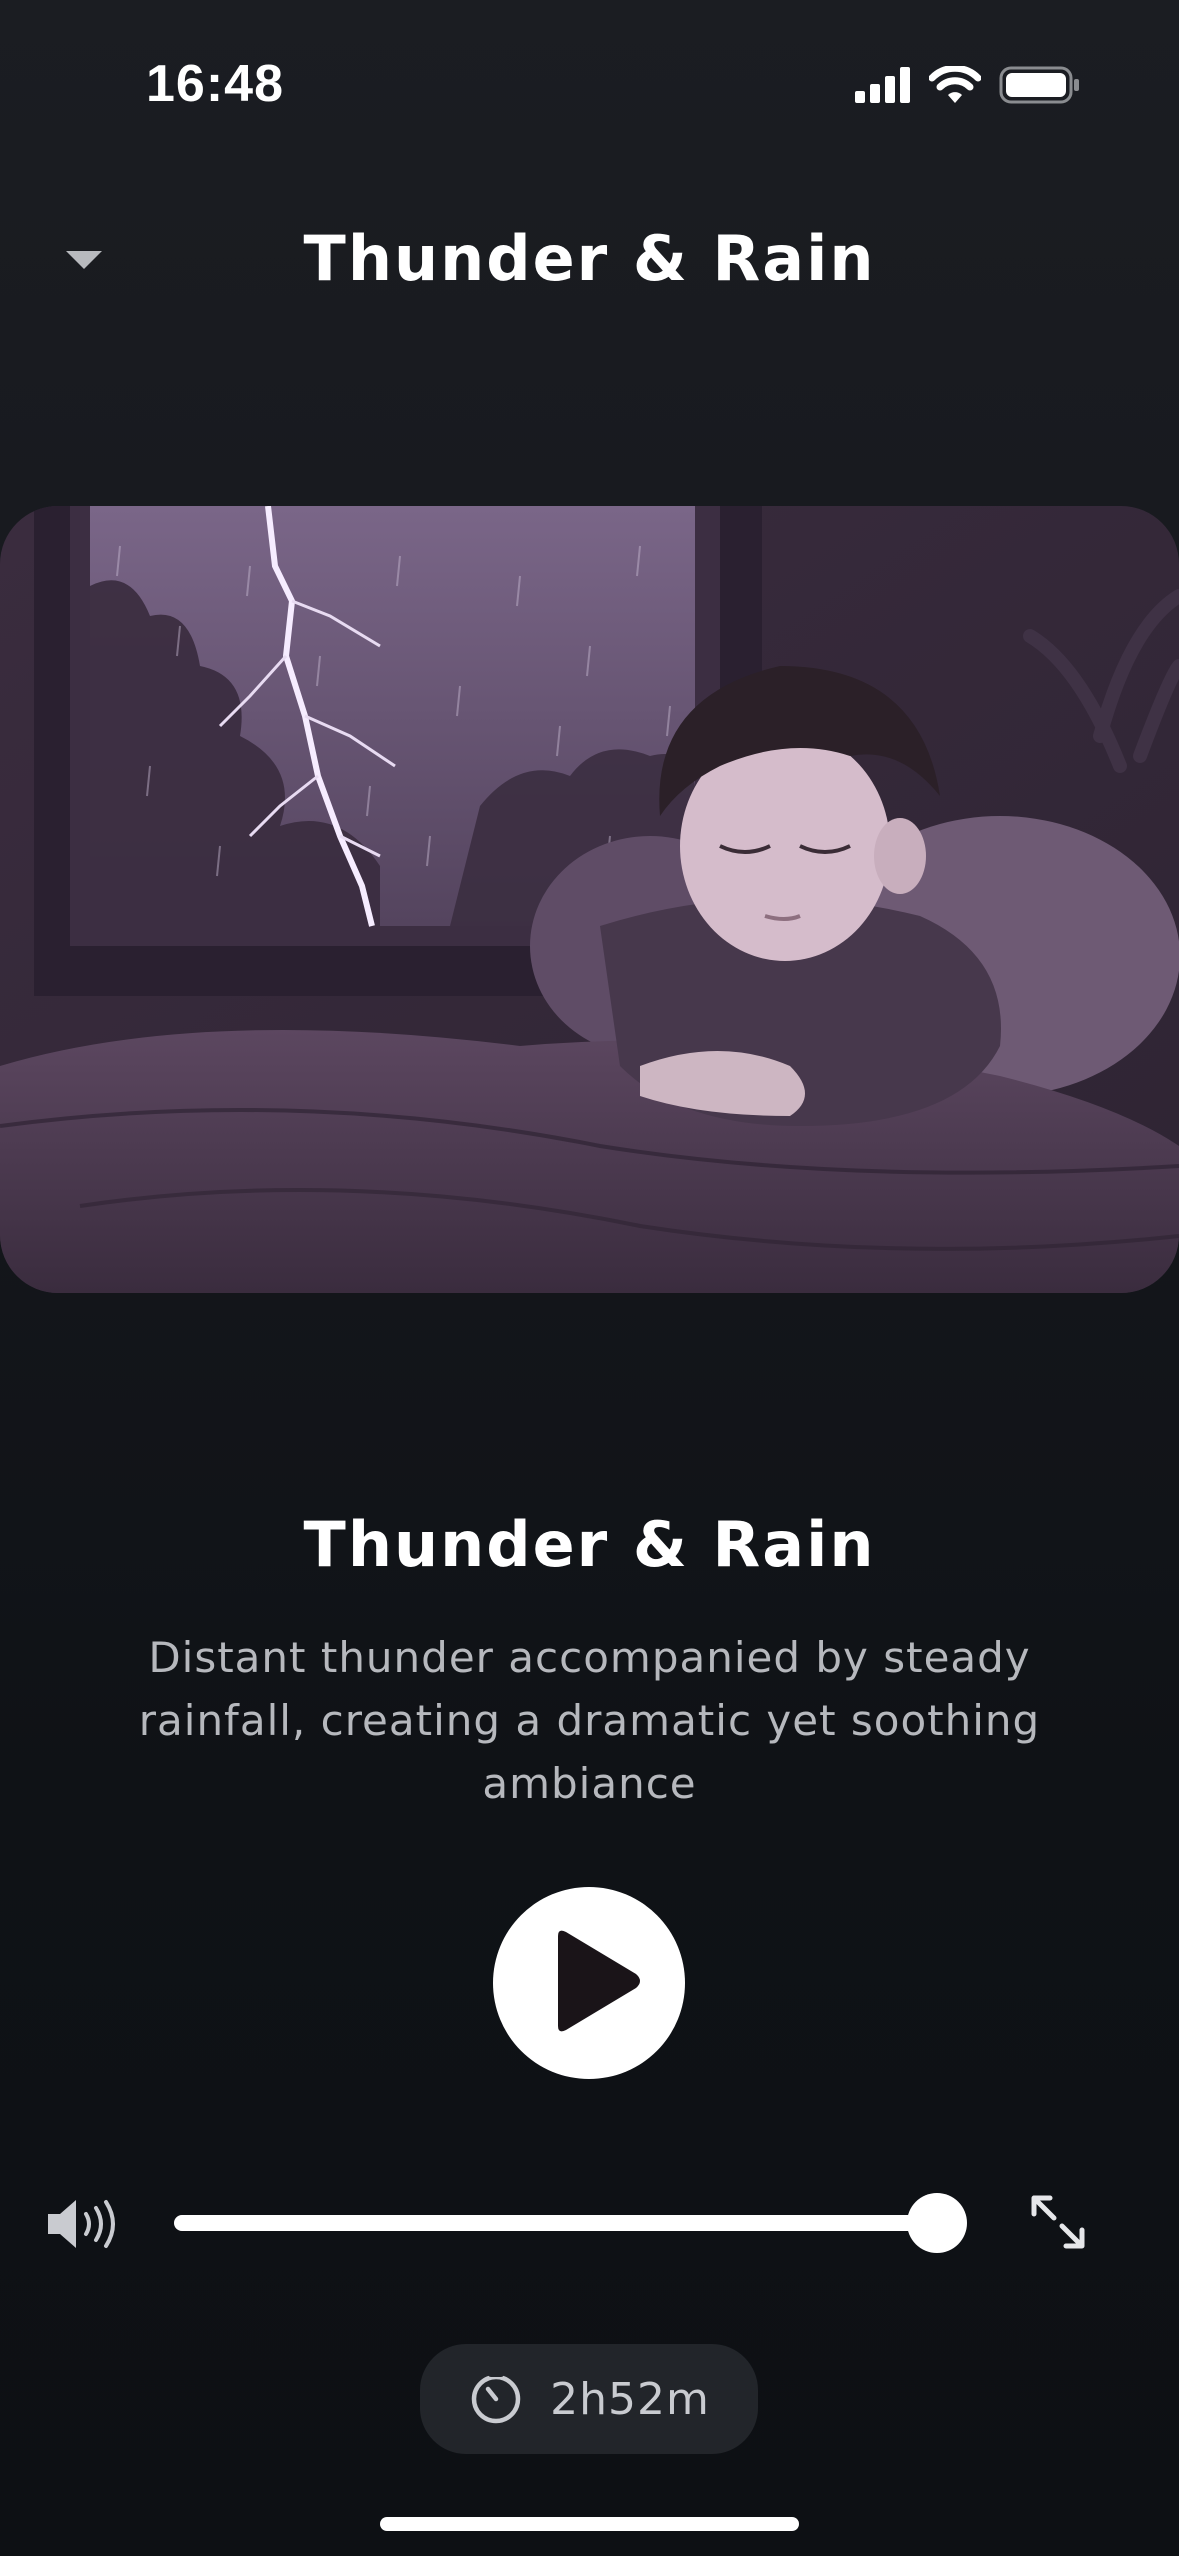 The width and height of the screenshot is (1179, 2556). What do you see at coordinates (937, 2223) in the screenshot?
I see `volume-thumb` at bounding box center [937, 2223].